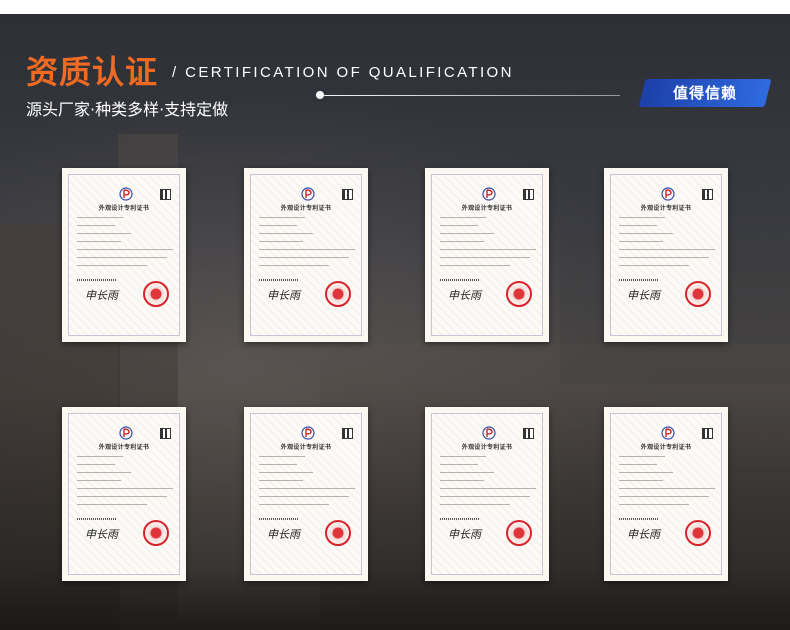  Describe the element at coordinates (127, 109) in the screenshot. I see `section-subtitle: 源头厂家·种类多样·支持定做` at that location.